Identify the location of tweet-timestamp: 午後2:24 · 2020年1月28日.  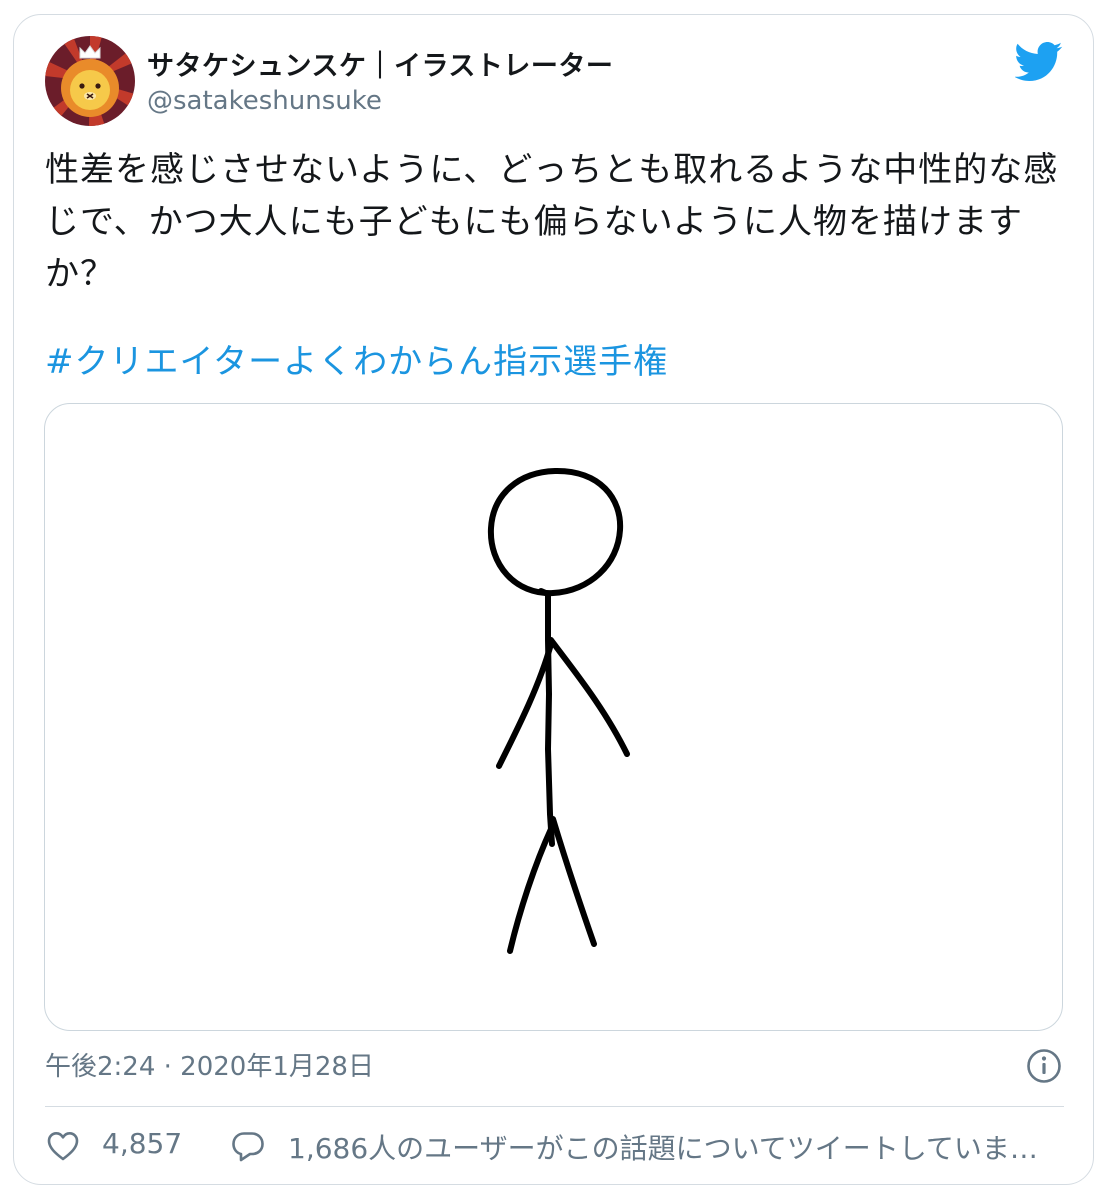
(209, 1064).